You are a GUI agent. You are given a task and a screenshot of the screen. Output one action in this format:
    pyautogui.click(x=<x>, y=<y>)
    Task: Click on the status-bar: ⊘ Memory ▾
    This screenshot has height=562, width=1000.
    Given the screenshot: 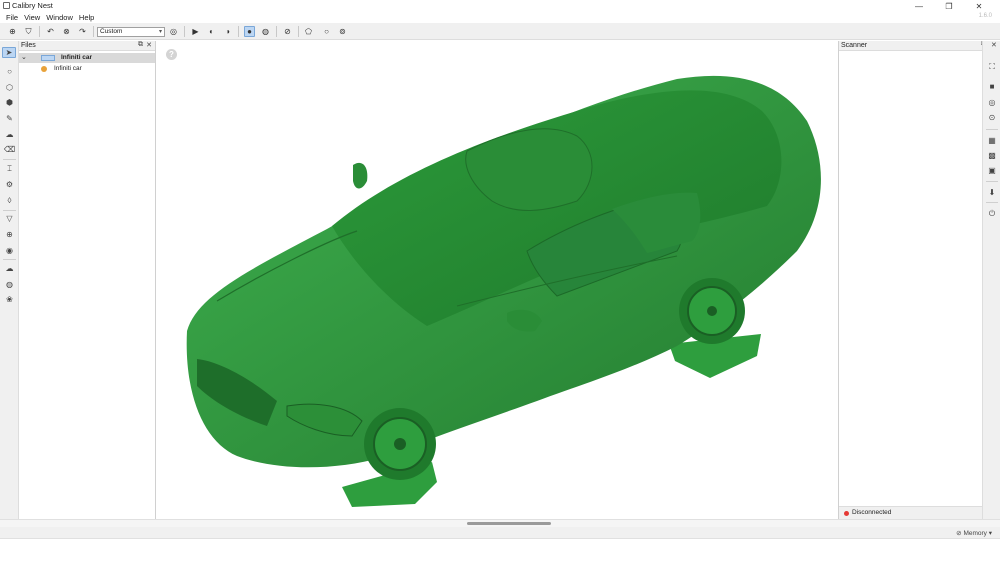 What is the action you would take?
    pyautogui.click(x=500, y=533)
    